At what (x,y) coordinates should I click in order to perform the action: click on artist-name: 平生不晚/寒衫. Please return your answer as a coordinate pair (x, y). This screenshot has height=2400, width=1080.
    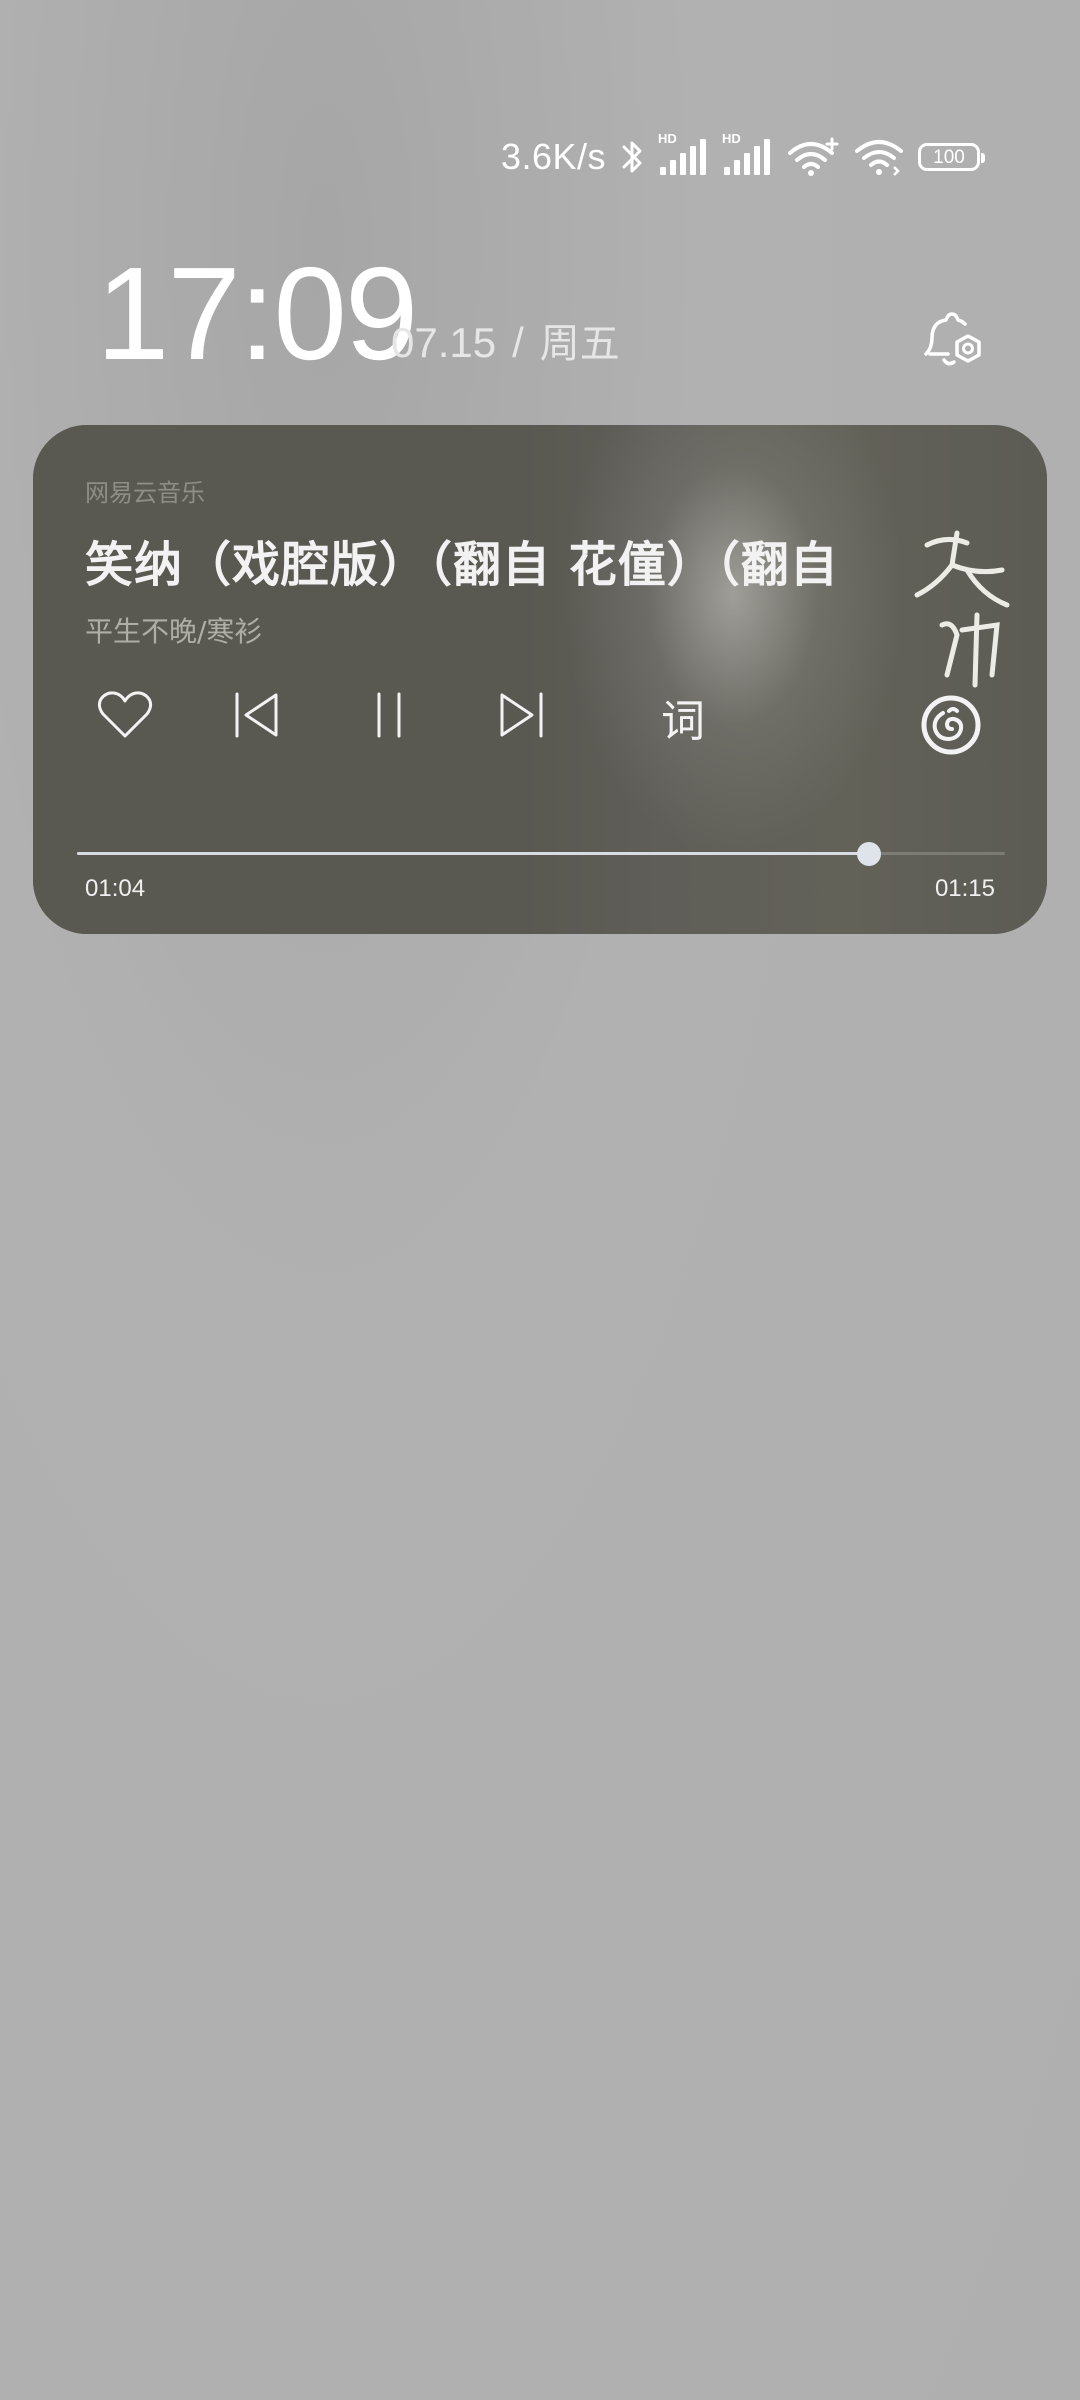
    Looking at the image, I should click on (174, 631).